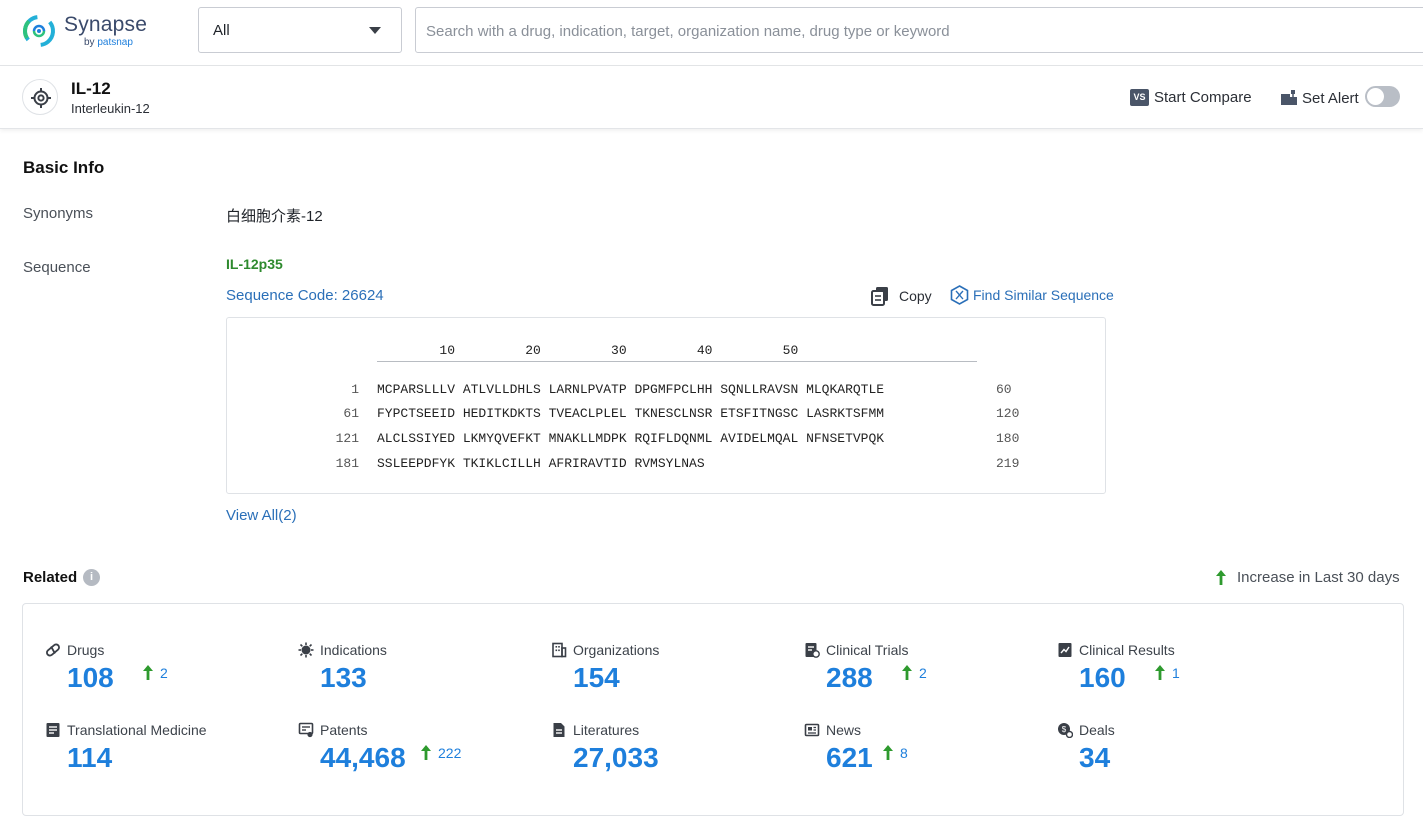 This screenshot has height=827, width=1423. Describe the element at coordinates (849, 678) in the screenshot. I see `stat-count: 288` at that location.